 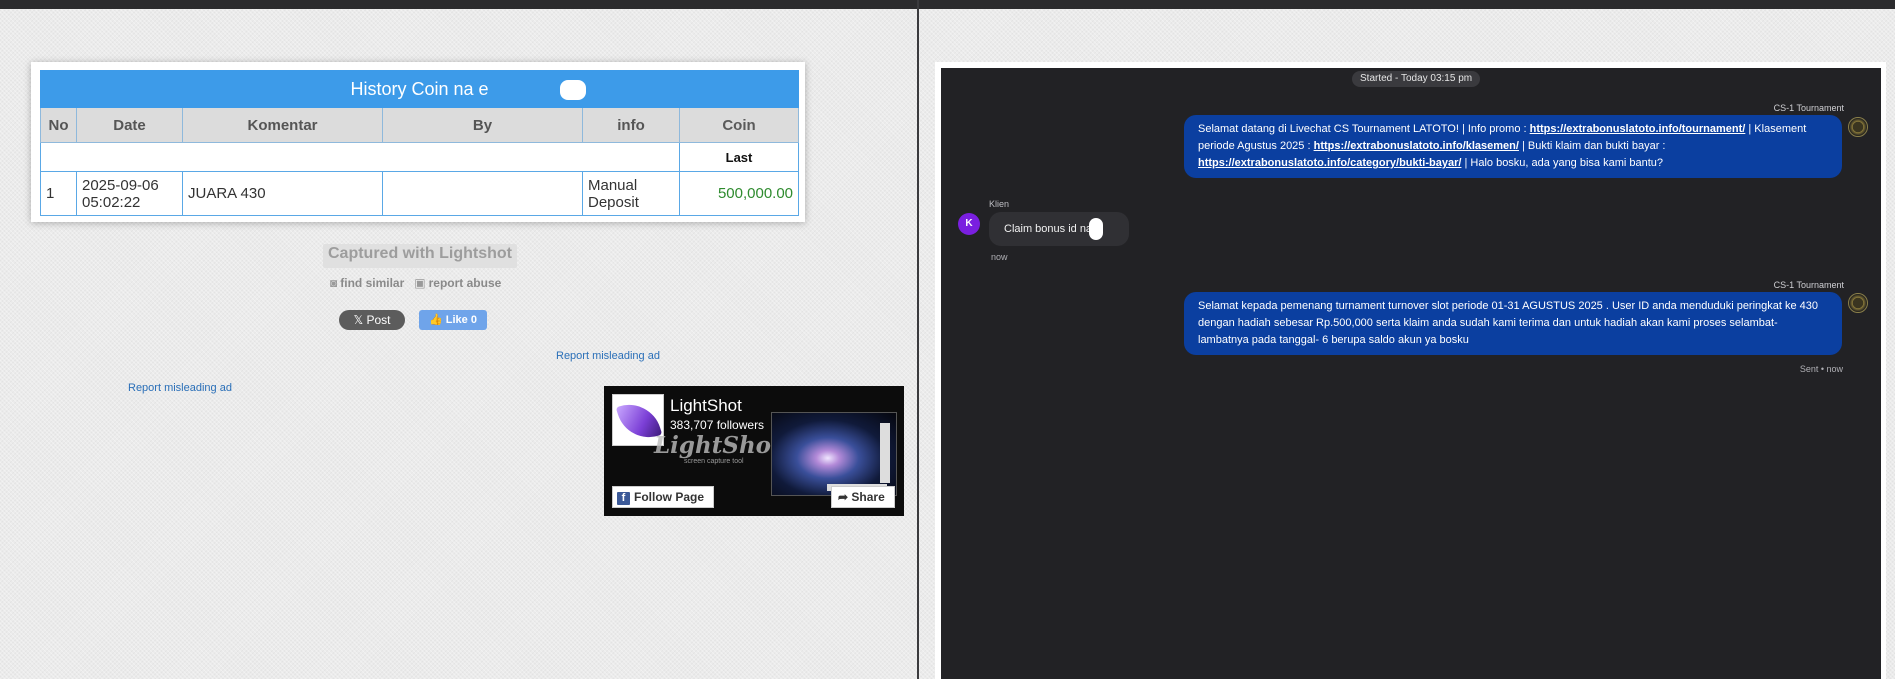 I want to click on follow-page-button: f Follow Page, so click(x=663, y=497).